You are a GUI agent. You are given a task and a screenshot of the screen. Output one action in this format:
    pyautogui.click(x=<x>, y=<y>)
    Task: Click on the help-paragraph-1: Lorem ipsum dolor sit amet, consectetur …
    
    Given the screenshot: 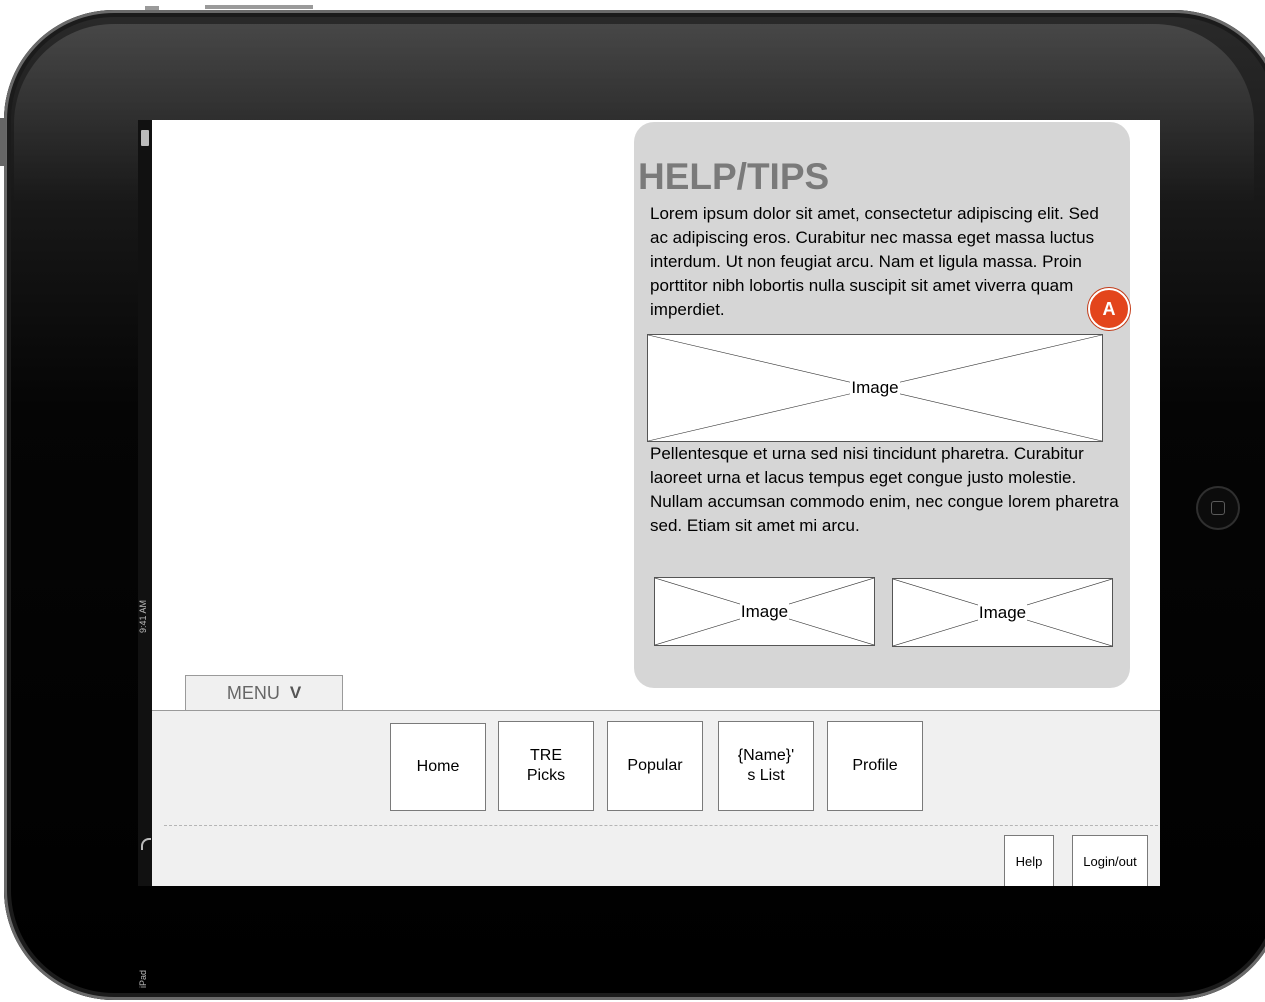 What is the action you would take?
    pyautogui.click(x=874, y=261)
    